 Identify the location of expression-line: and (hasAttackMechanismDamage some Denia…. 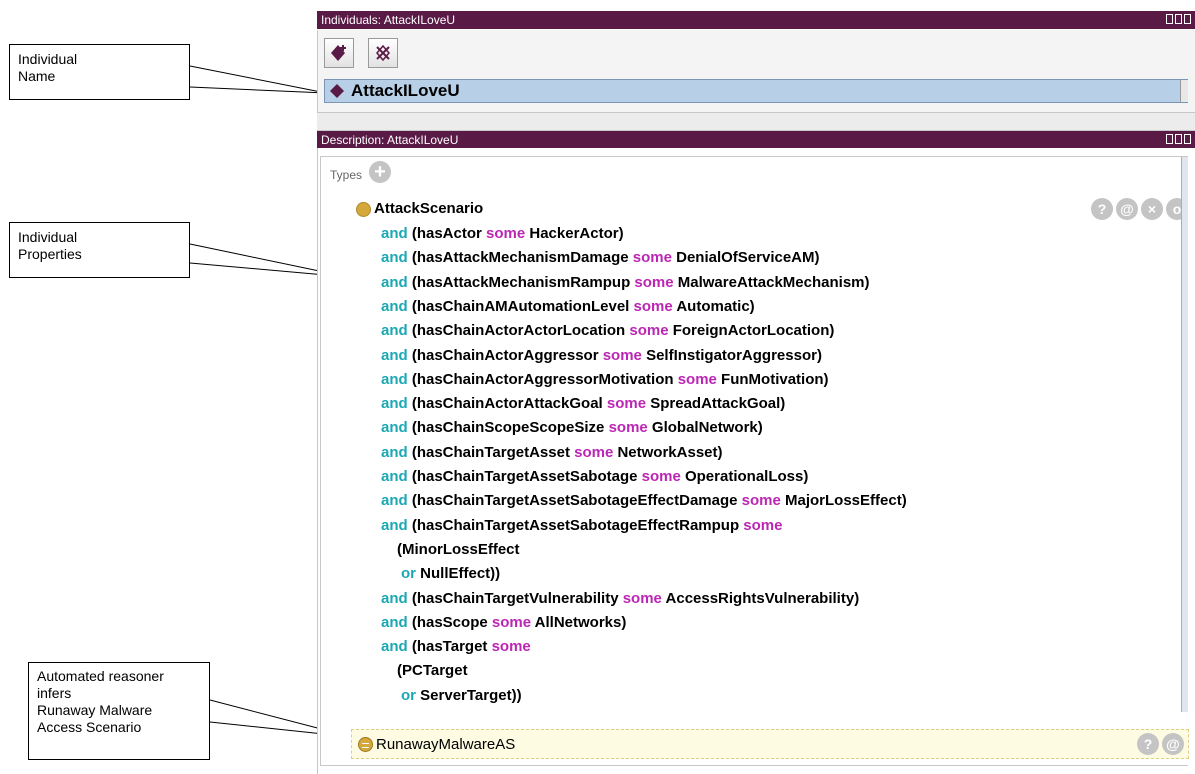
(600, 258).